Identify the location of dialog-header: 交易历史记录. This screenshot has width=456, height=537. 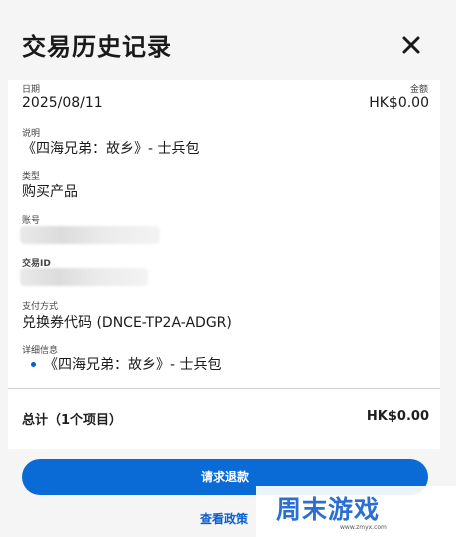
(228, 40).